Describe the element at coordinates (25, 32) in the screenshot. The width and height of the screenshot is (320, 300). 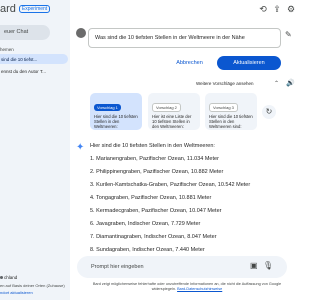
I see `new-chat-button: euer Chat` at that location.